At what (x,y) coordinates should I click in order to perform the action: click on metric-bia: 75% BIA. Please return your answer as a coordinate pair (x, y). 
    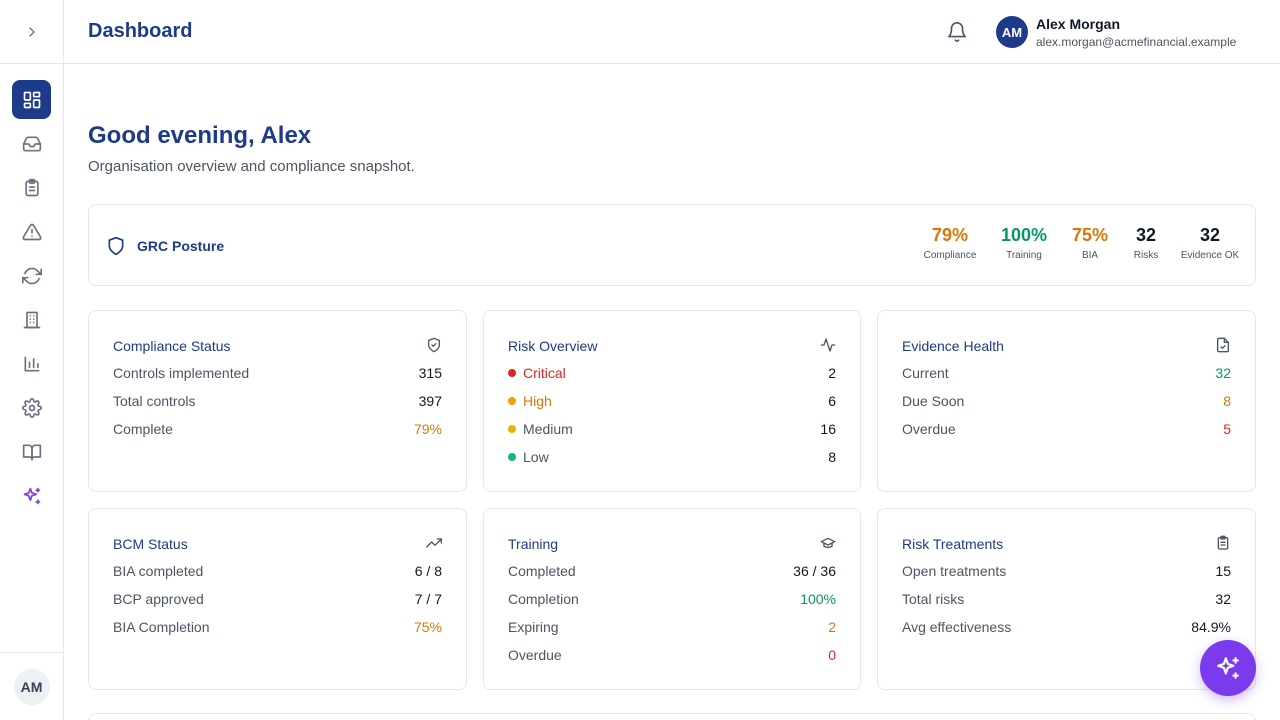
    Looking at the image, I should click on (1090, 243).